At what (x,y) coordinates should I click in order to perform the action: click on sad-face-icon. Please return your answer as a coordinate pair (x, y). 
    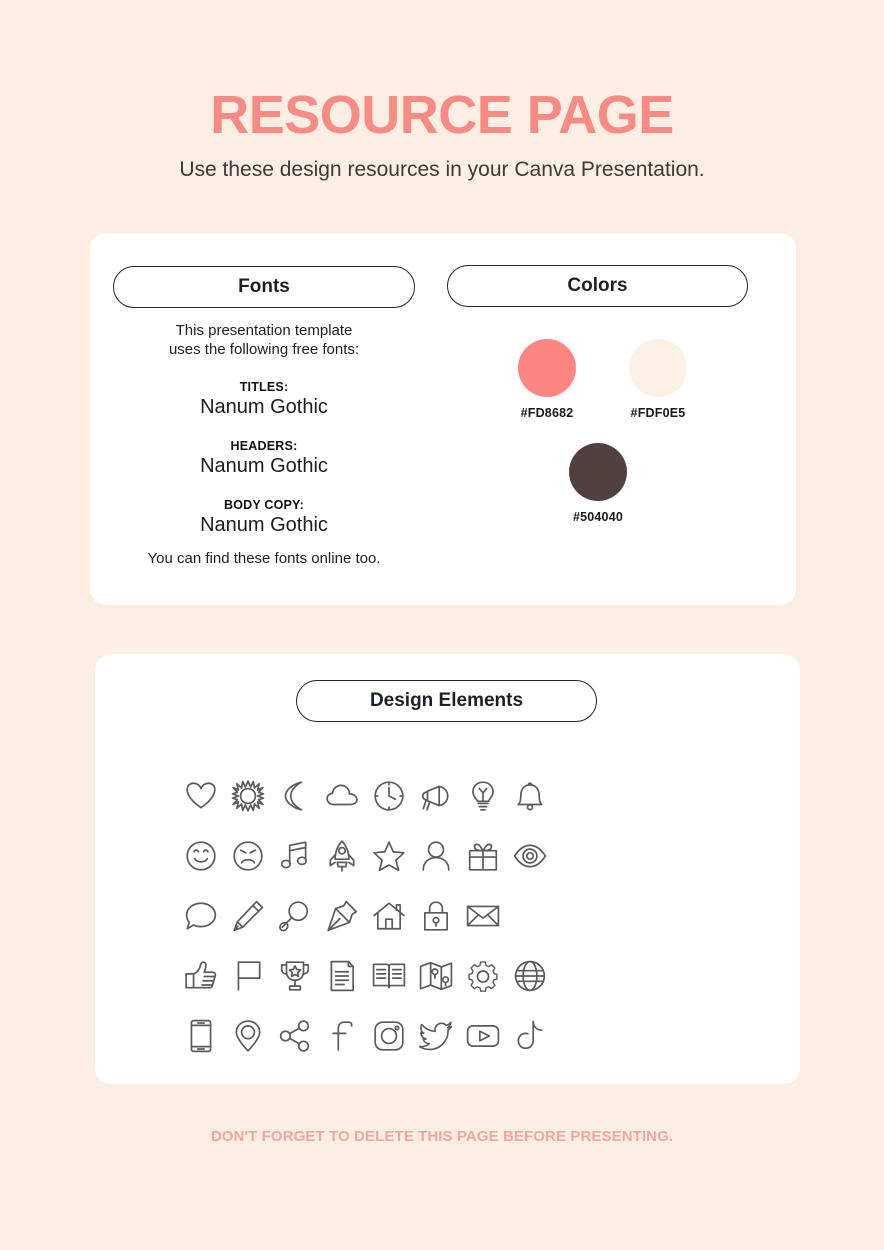
    Looking at the image, I should click on (248, 856).